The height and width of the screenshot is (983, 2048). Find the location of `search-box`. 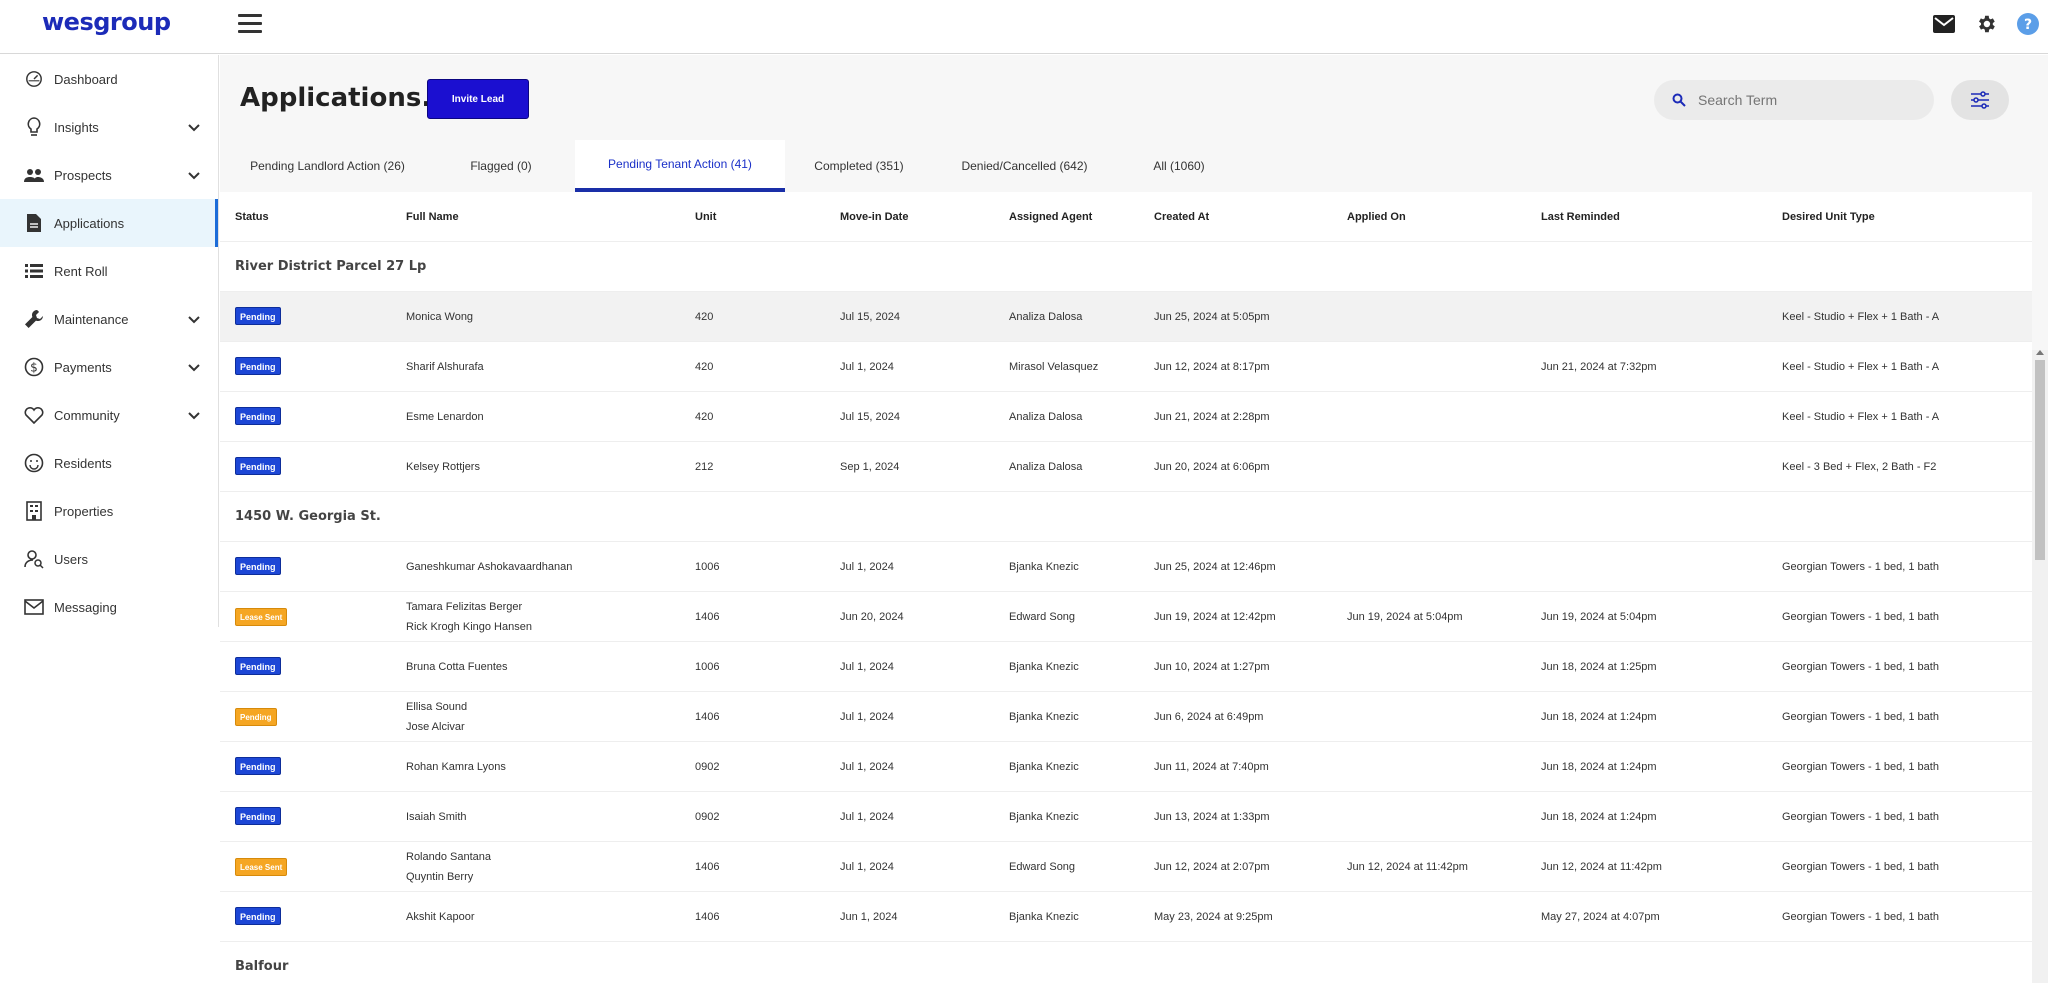

search-box is located at coordinates (1794, 100).